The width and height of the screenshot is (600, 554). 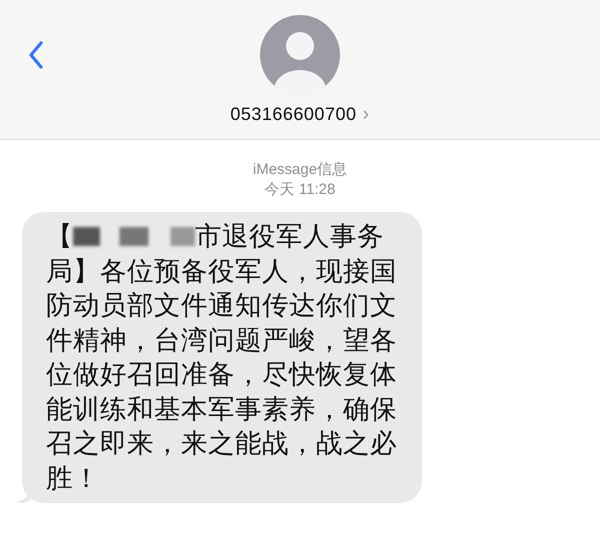 What do you see at coordinates (300, 55) in the screenshot?
I see `avatar-icon` at bounding box center [300, 55].